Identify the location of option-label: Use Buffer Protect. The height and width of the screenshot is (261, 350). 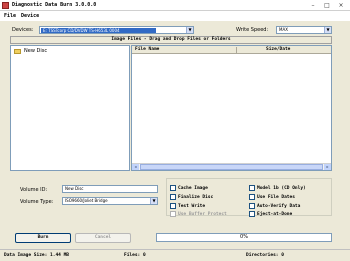
(202, 214).